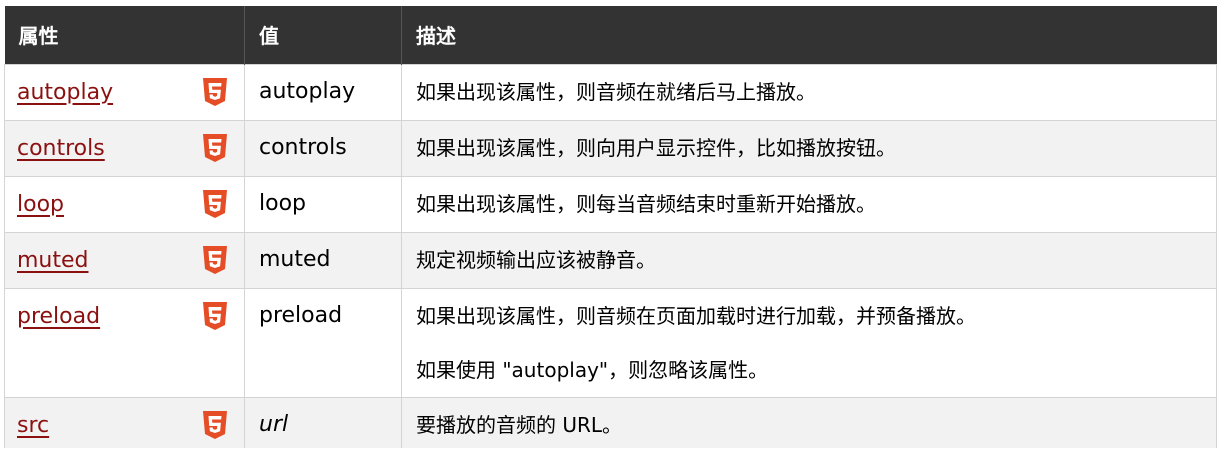 The width and height of the screenshot is (1221, 455). What do you see at coordinates (40, 204) in the screenshot?
I see `attribute-link-loop: loop` at bounding box center [40, 204].